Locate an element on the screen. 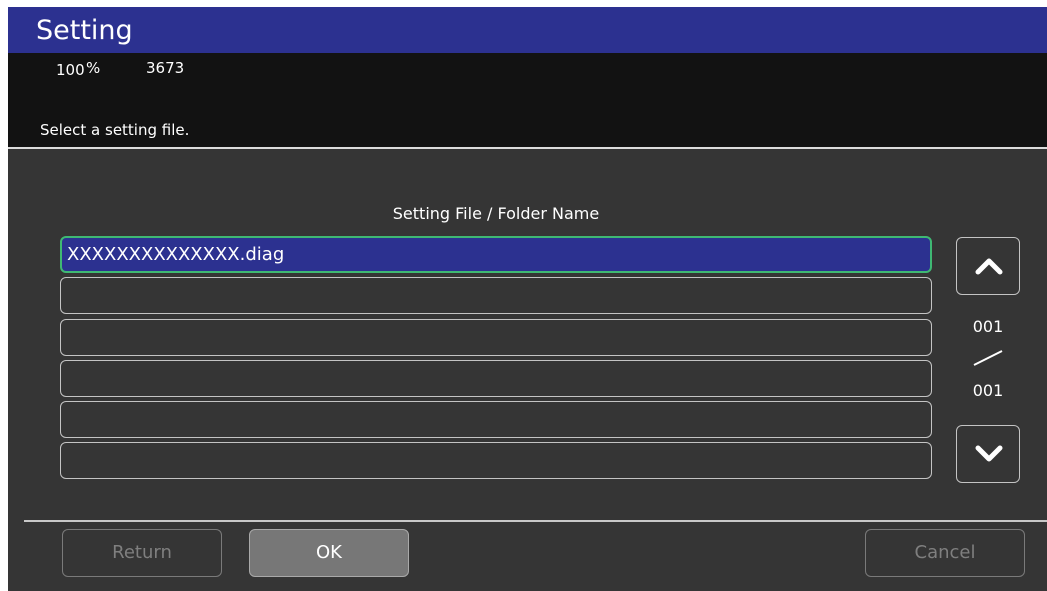 The height and width of the screenshot is (591, 1047). scroll-up-button is located at coordinates (988, 266).